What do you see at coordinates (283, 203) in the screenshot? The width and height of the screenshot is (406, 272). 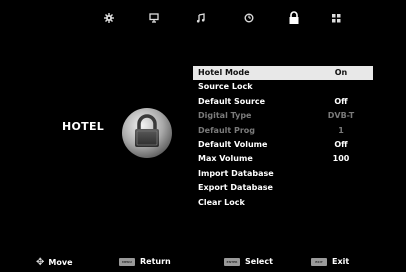 I see `menu-item-clear-lock: Clear Lock` at bounding box center [283, 203].